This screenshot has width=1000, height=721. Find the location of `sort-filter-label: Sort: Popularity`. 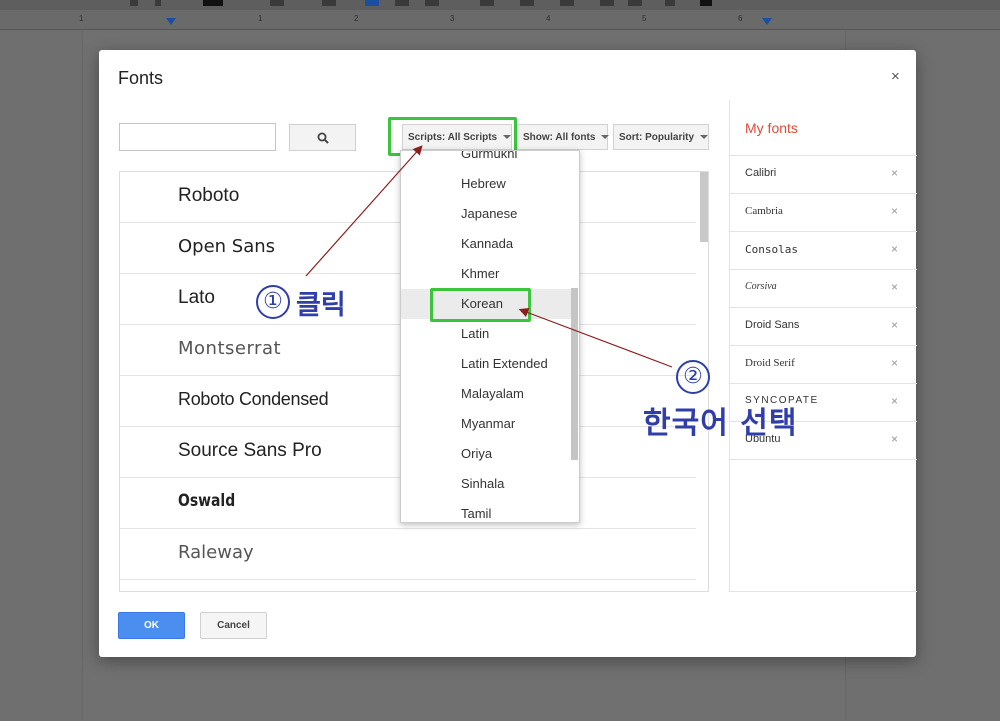

sort-filter-label: Sort: Popularity is located at coordinates (657, 137).